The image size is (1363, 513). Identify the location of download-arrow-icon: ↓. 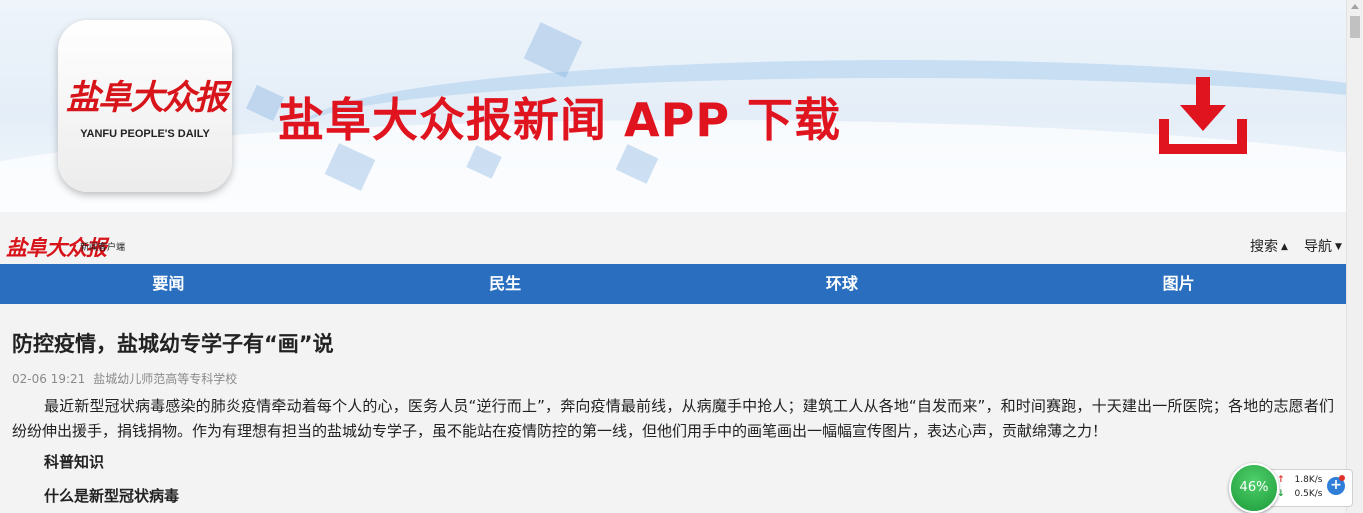
(1281, 494).